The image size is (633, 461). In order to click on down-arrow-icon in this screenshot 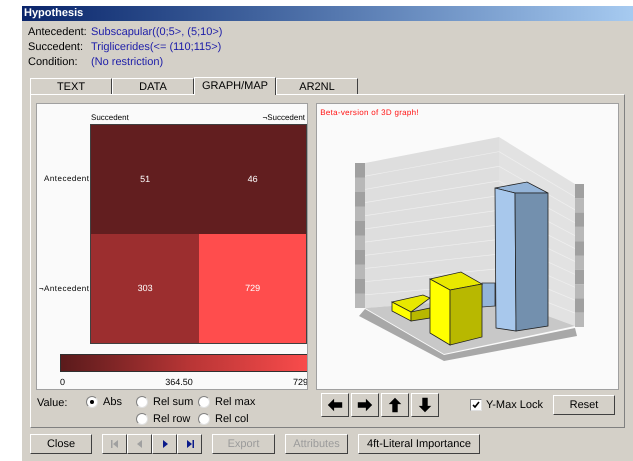, I will do `click(425, 405)`.